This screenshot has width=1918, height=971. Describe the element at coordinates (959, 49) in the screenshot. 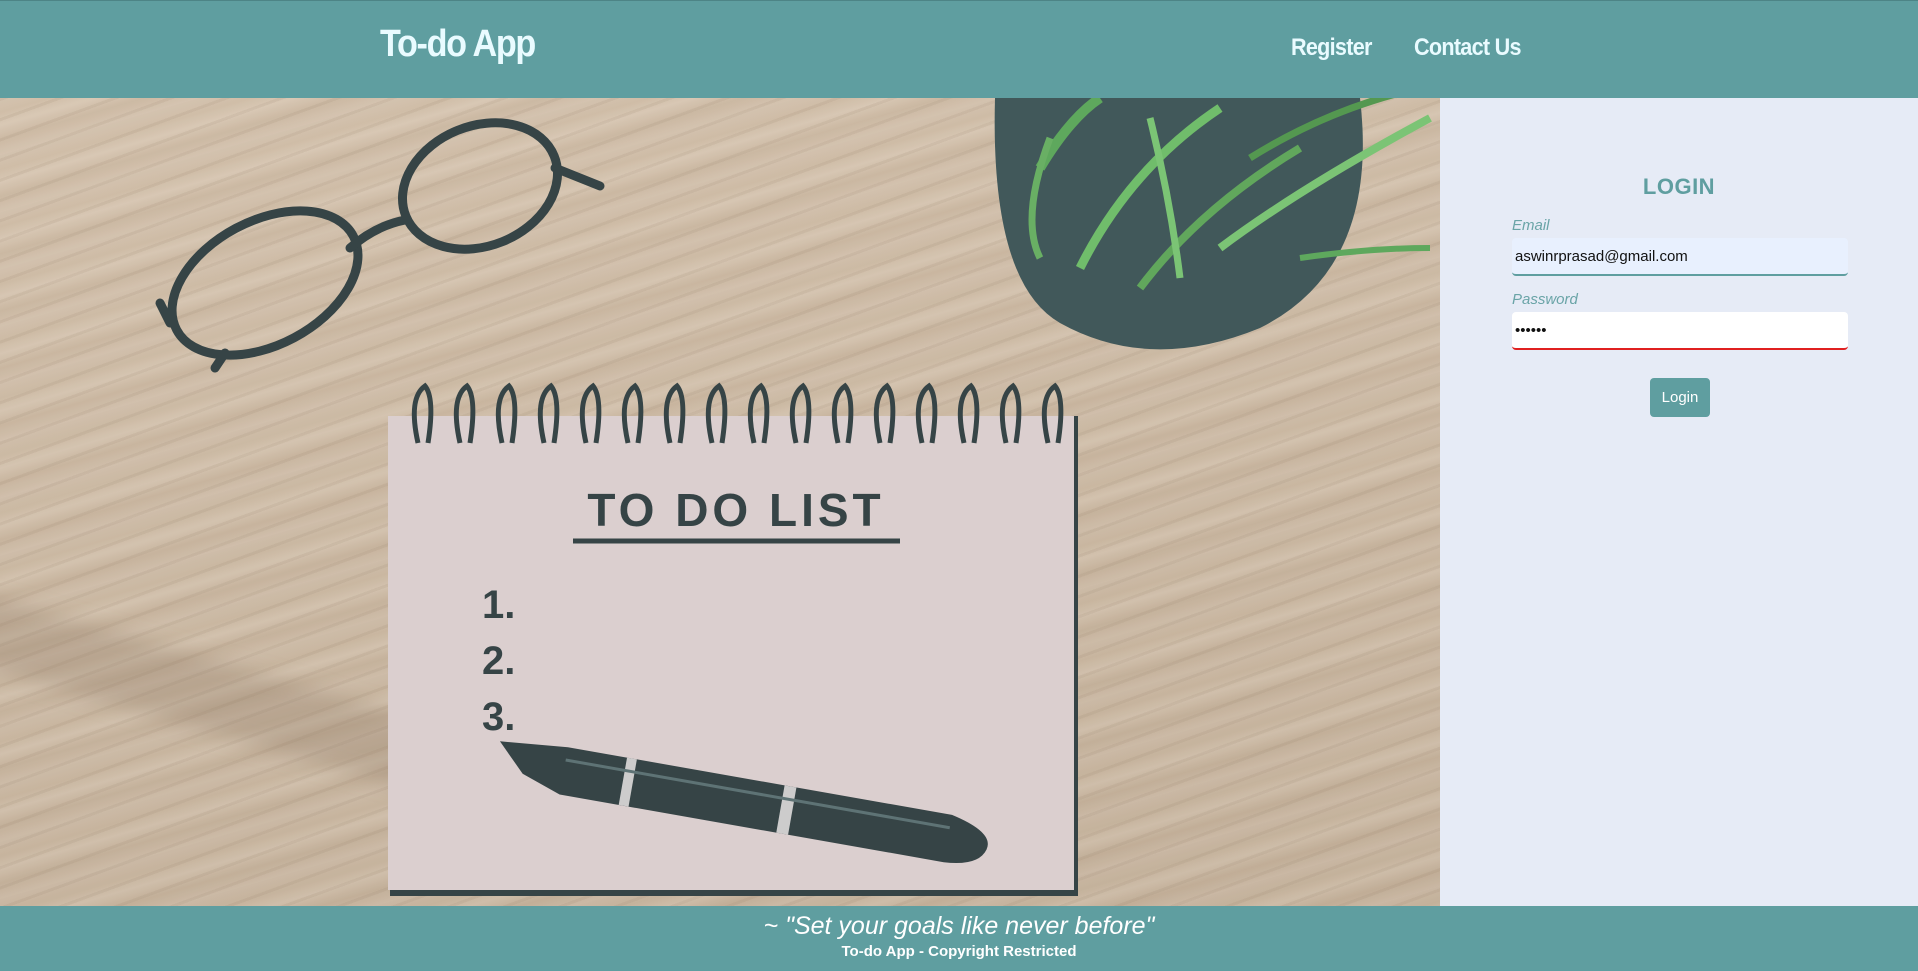

I see `top-navbar: To-do App Register Contact Us` at that location.